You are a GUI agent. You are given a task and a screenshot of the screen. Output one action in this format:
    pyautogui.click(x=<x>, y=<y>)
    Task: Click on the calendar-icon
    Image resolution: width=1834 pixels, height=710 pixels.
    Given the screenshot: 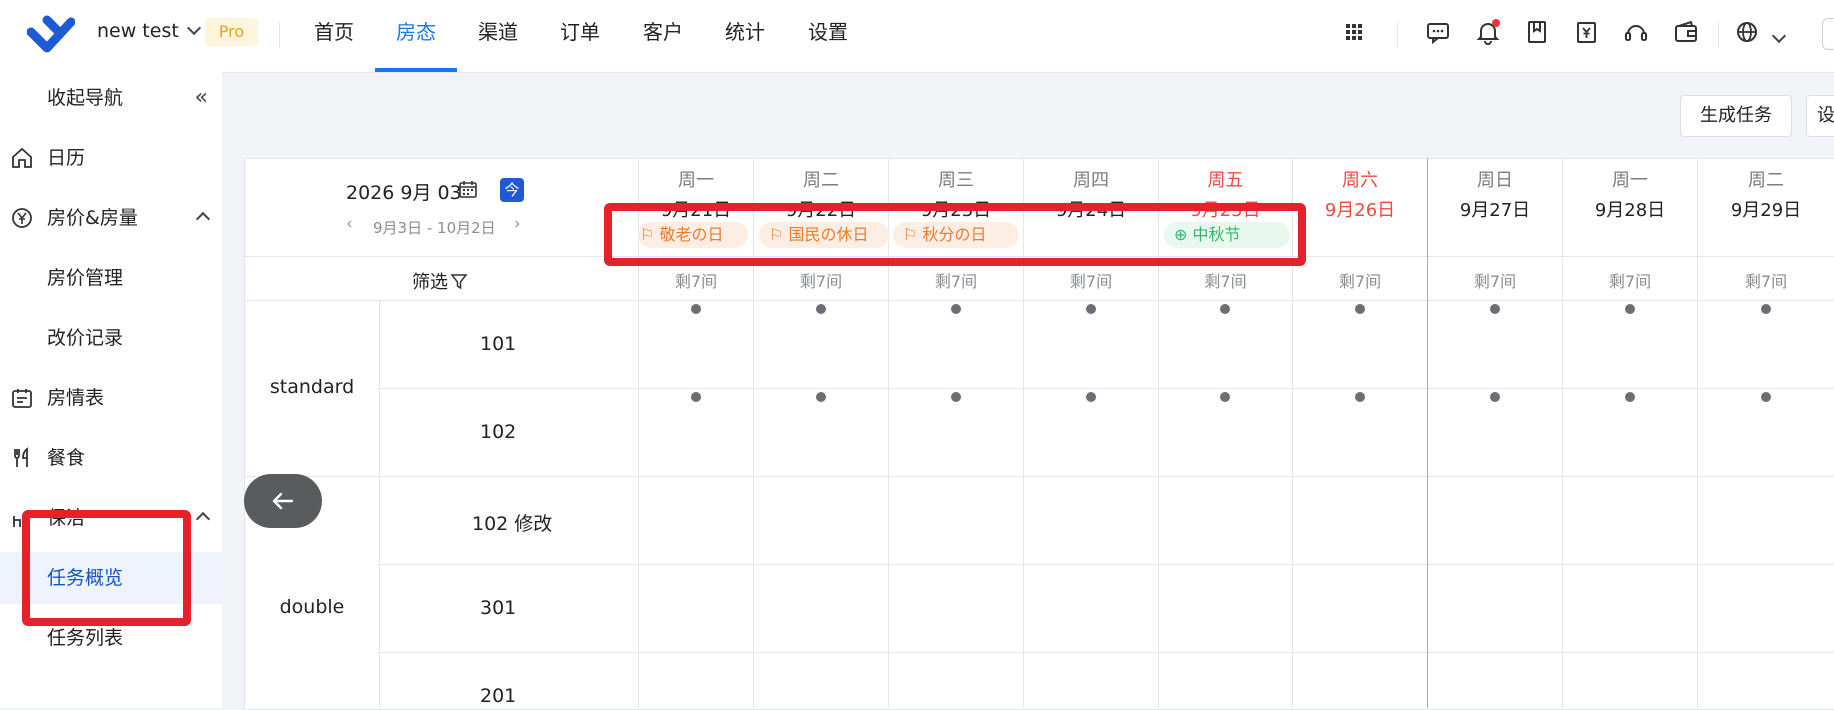 What is the action you would take?
    pyautogui.click(x=468, y=189)
    